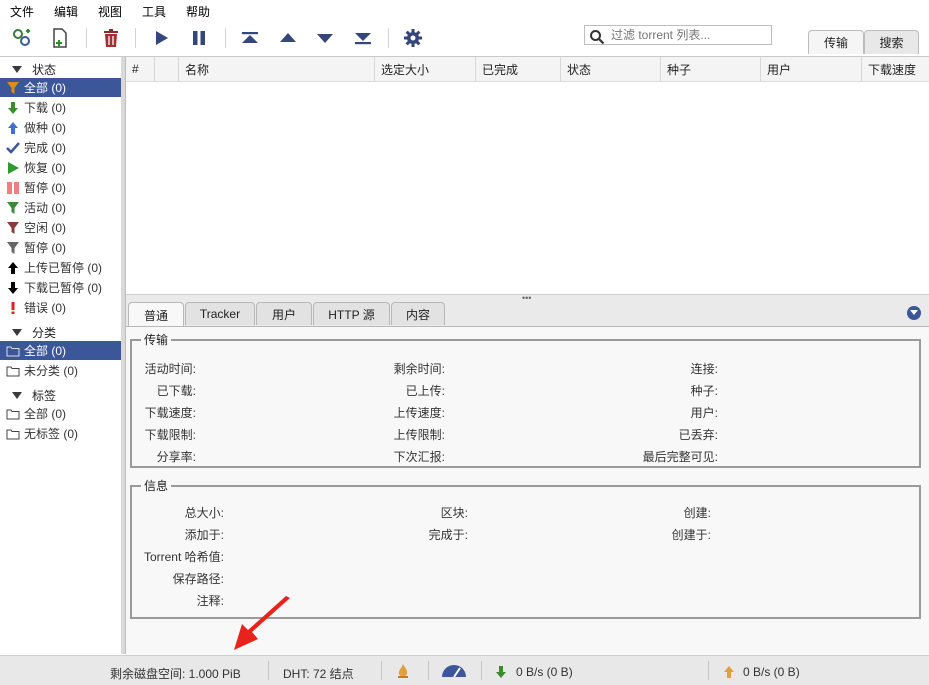  Describe the element at coordinates (176, 391) in the screenshot. I see `label-downloaded: 已下载:` at that location.